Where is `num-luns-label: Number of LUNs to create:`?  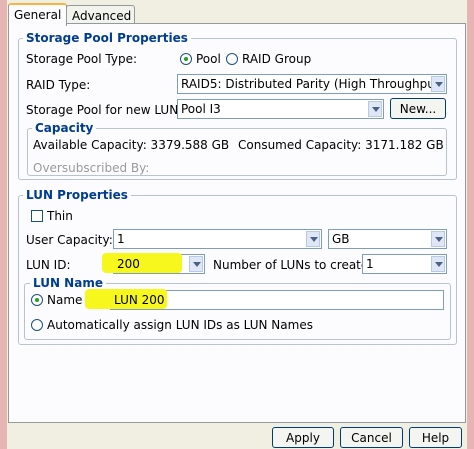
num-luns-label: Number of LUNs to create: is located at coordinates (293, 265).